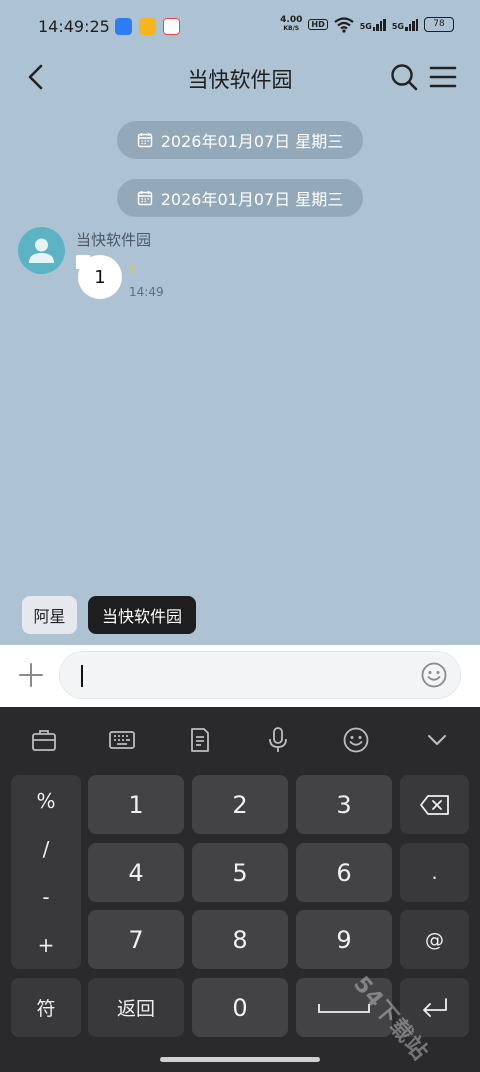  What do you see at coordinates (46, 1007) in the screenshot?
I see `symbol-key: 符` at bounding box center [46, 1007].